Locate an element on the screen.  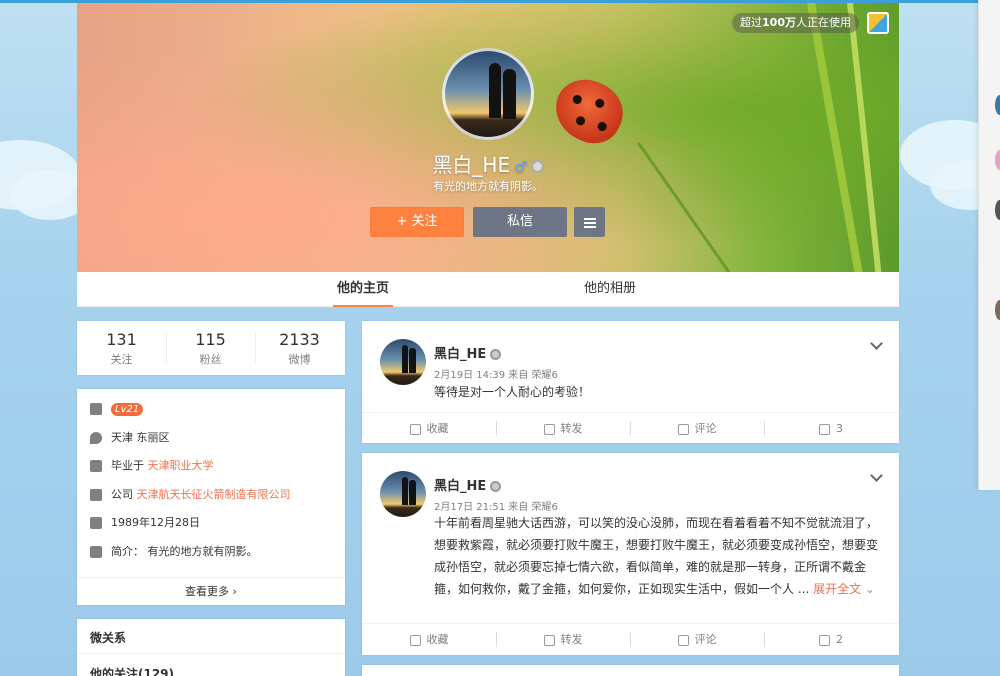
info-company: 公司 天津航天长征火箭制造有限公司 is located at coordinates (190, 495).